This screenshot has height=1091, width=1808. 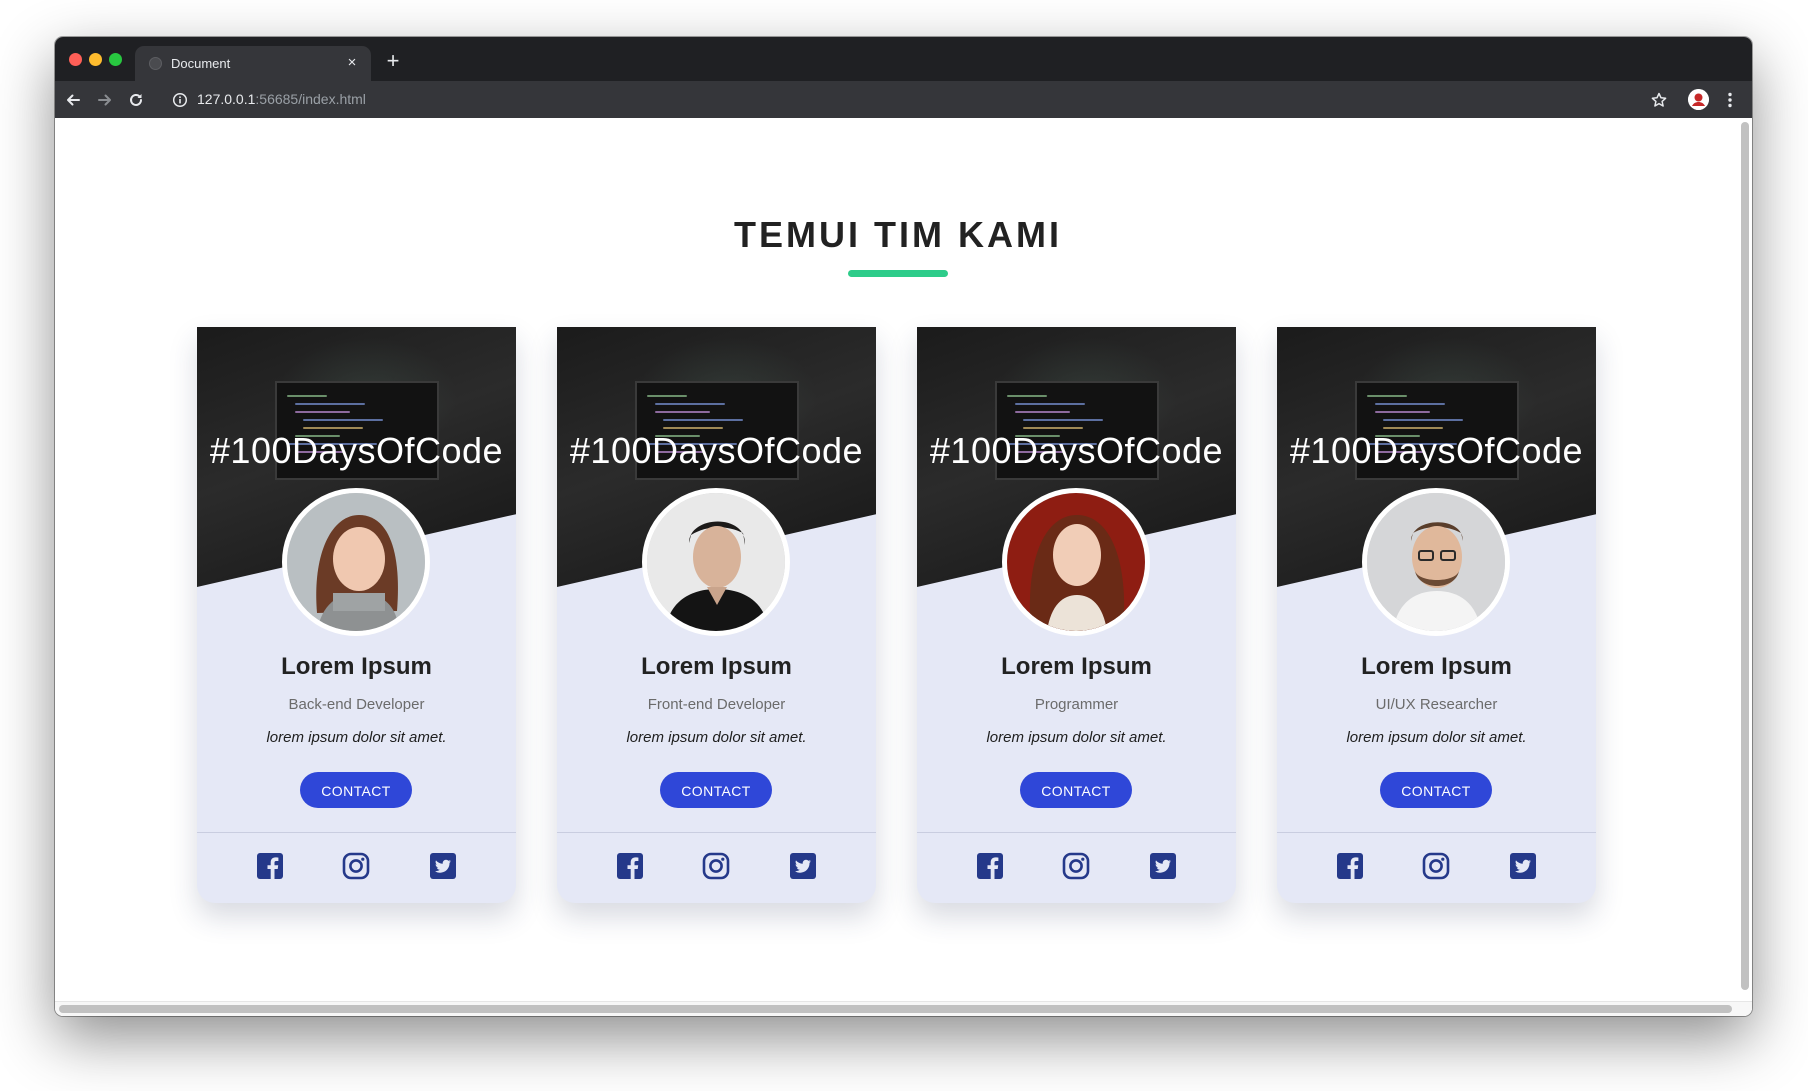 I want to click on tab-title: Document, so click(x=201, y=63).